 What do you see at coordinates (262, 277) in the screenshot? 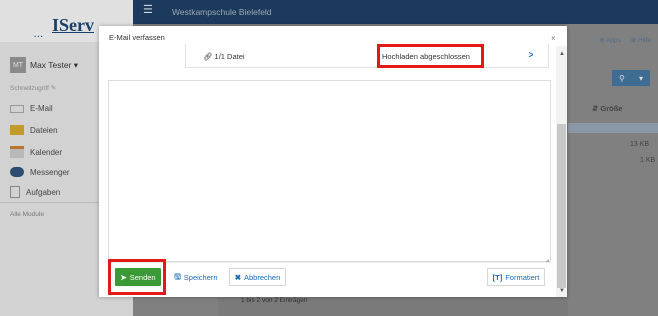
I see `cancel-label: Abbrechen` at bounding box center [262, 277].